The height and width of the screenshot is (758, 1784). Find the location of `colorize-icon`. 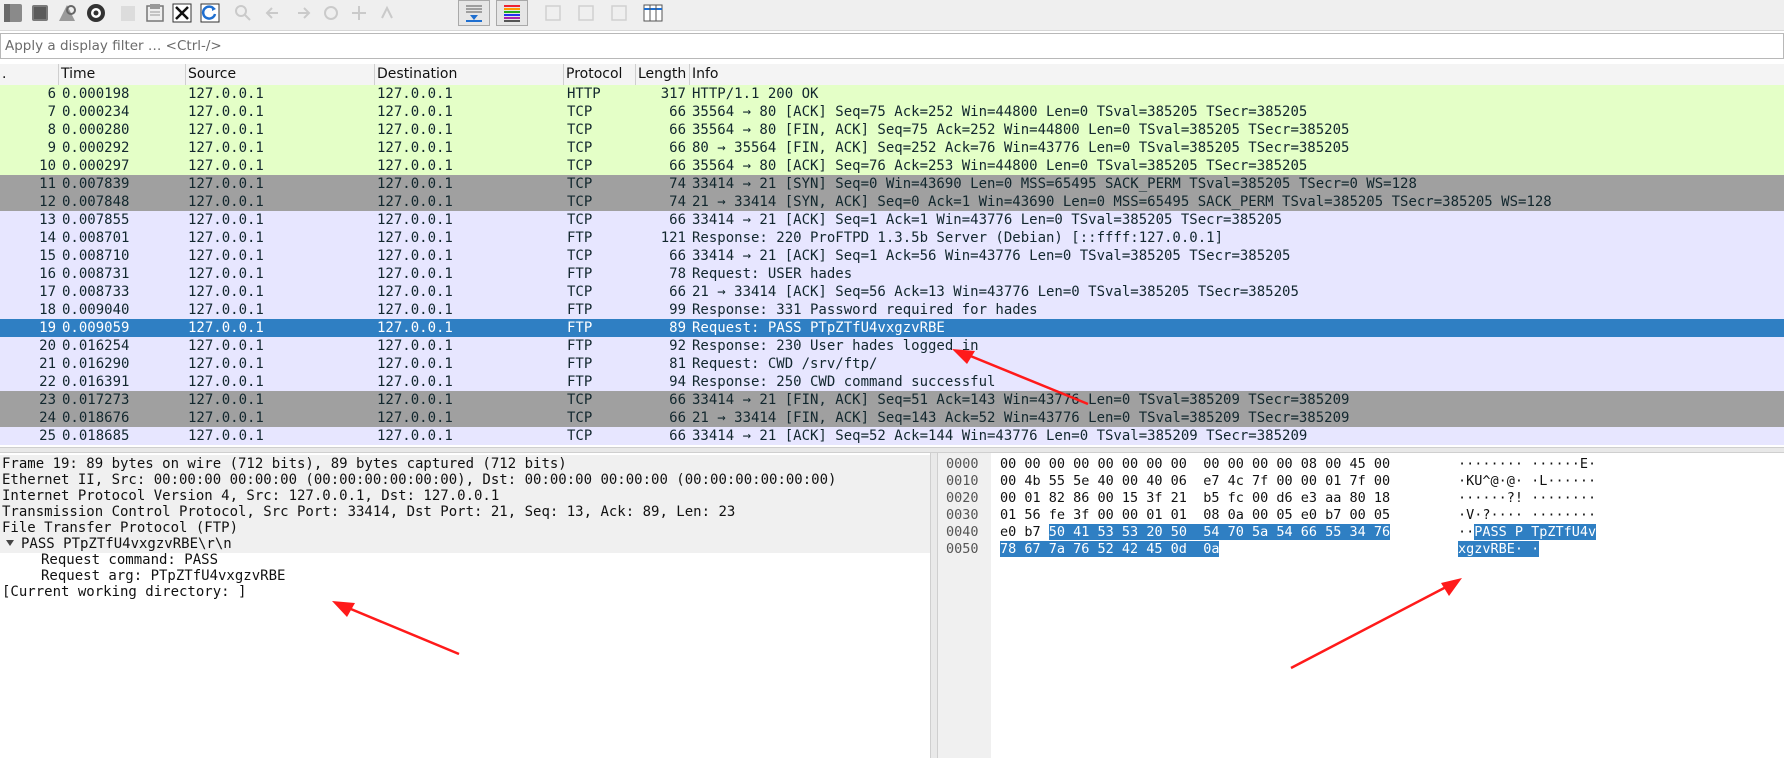

colorize-icon is located at coordinates (512, 13).